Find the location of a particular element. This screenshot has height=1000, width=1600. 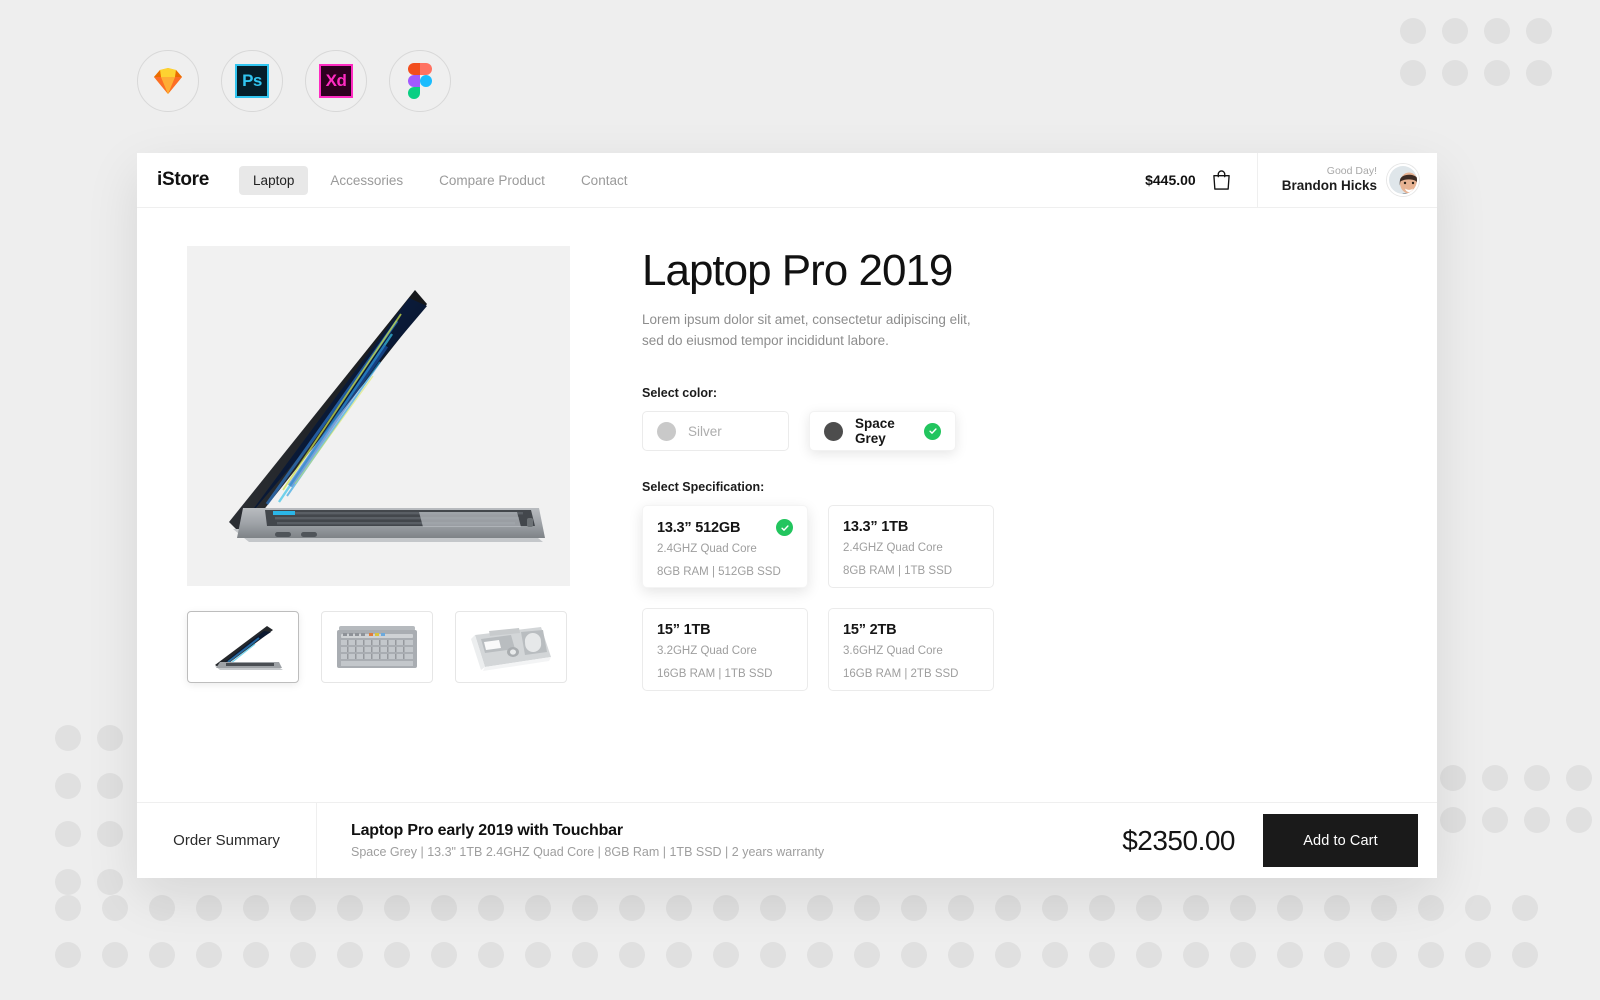

decorative-dots-middle-right is located at coordinates (1520, 807).